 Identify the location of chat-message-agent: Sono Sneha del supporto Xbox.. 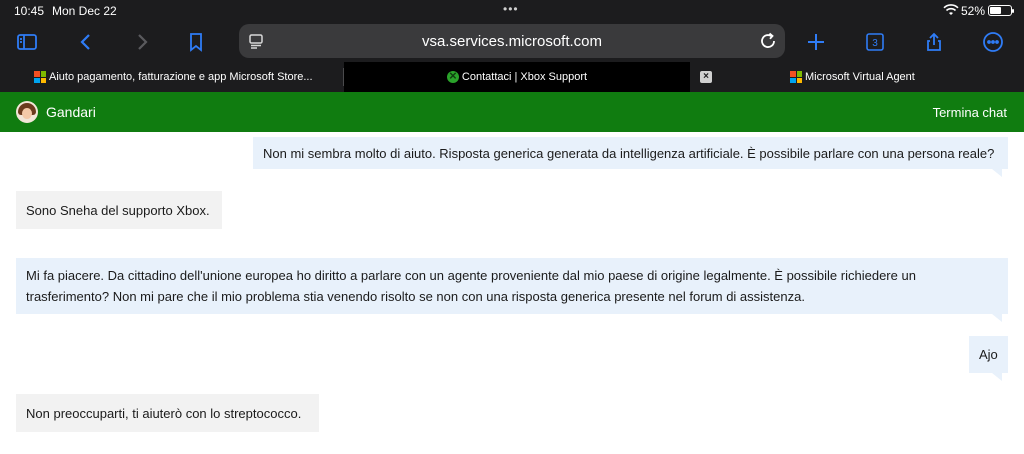
(119, 210).